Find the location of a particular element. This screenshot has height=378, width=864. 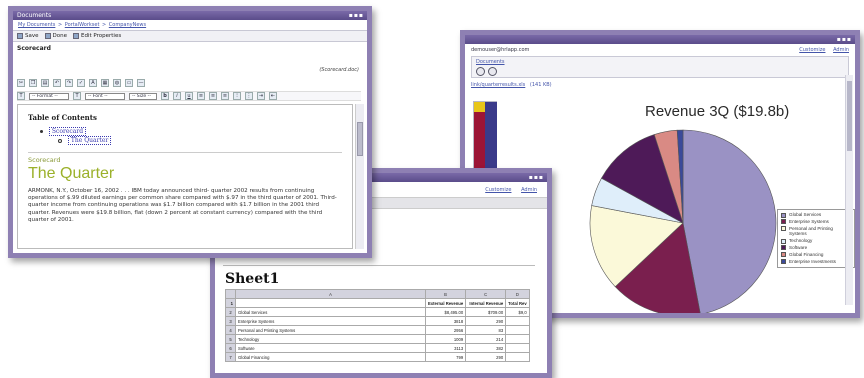

editor-scrollbar is located at coordinates (359, 176).